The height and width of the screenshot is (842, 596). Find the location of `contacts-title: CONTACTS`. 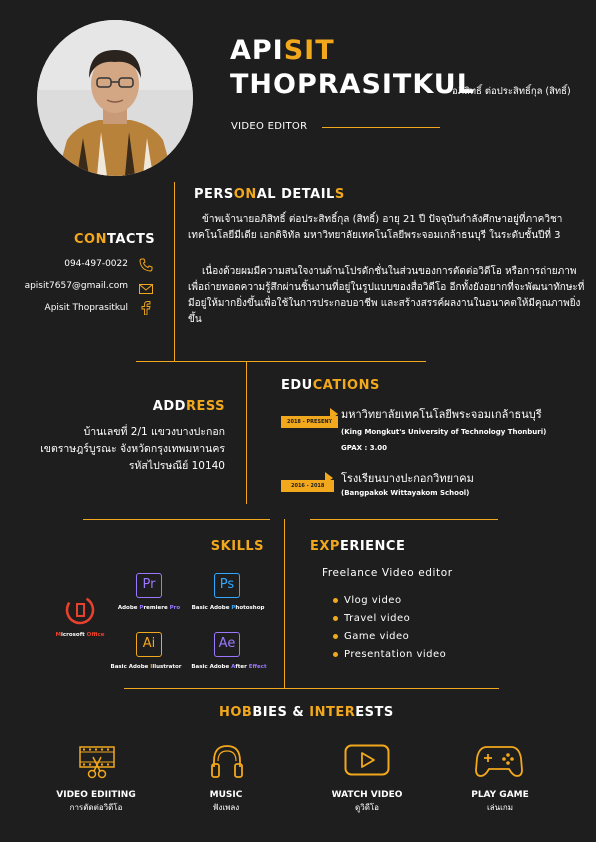

contacts-title: CONTACTS is located at coordinates (114, 239).